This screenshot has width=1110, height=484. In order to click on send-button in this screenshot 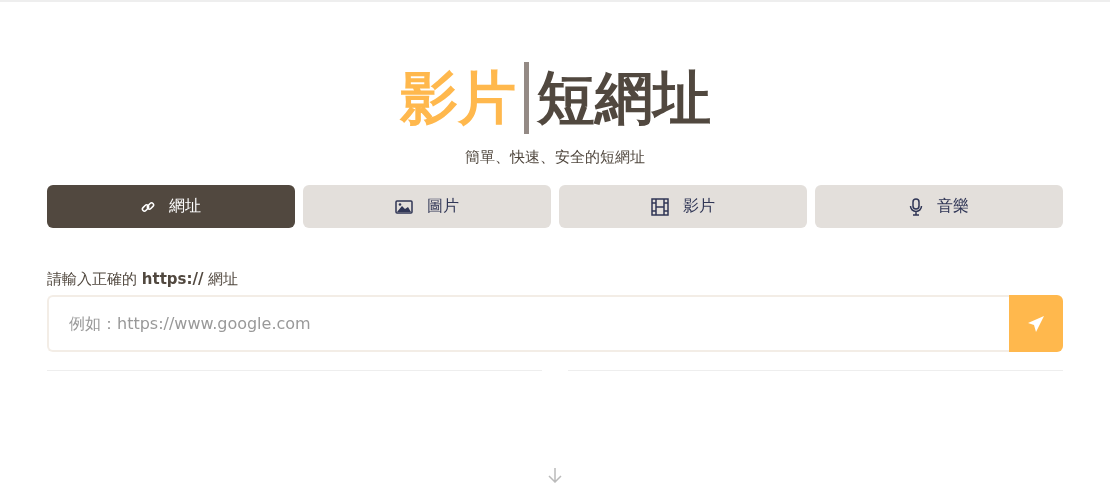, I will do `click(1036, 323)`.